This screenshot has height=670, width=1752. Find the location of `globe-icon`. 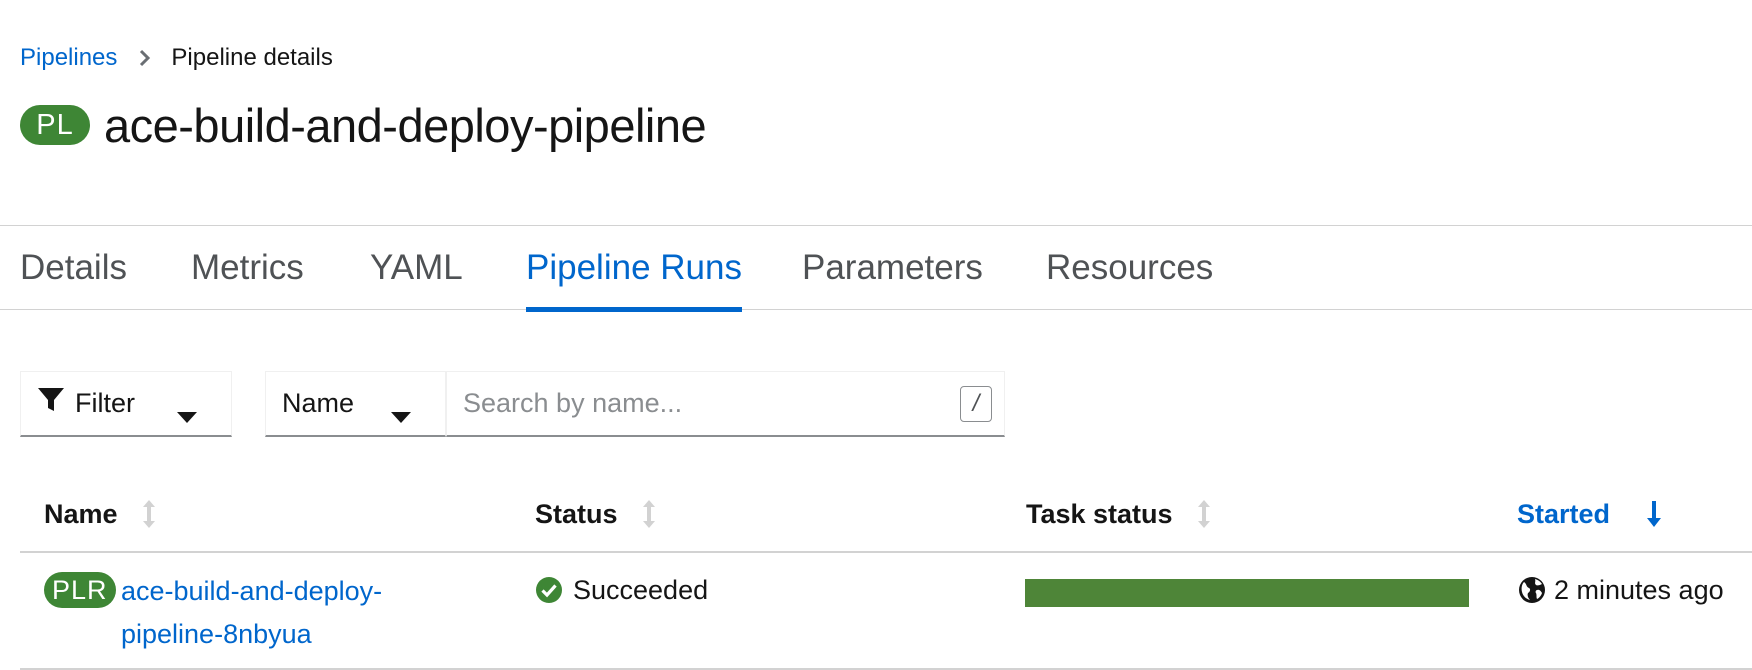

globe-icon is located at coordinates (1532, 590).